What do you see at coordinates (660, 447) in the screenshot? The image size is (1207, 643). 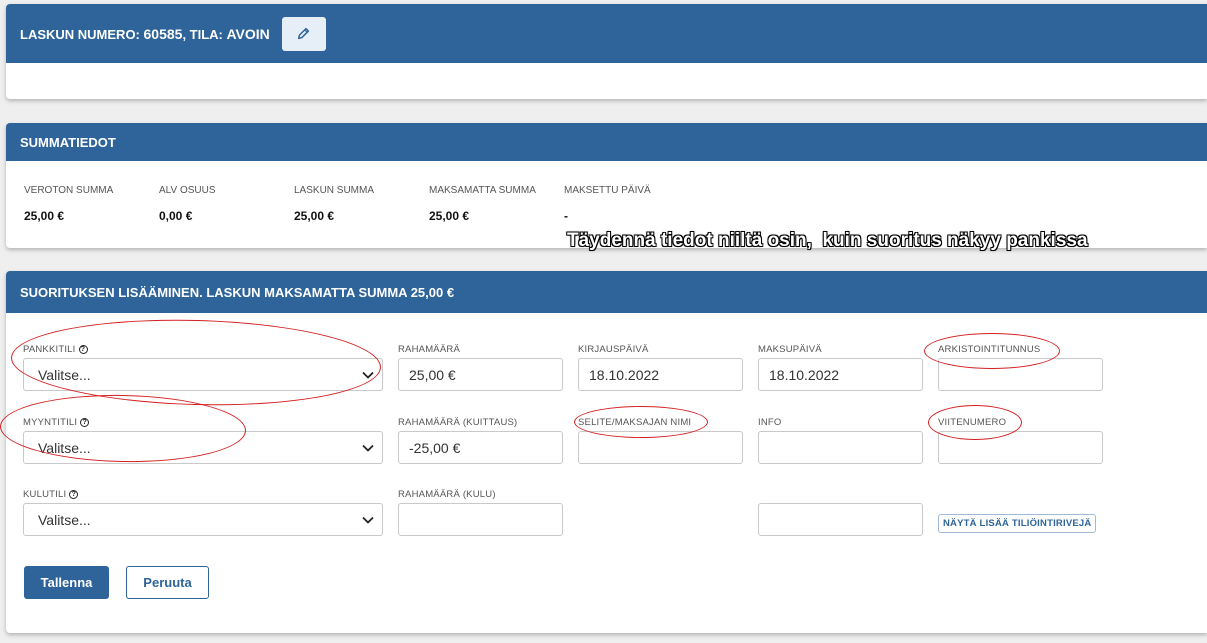 I see `selite-input` at bounding box center [660, 447].